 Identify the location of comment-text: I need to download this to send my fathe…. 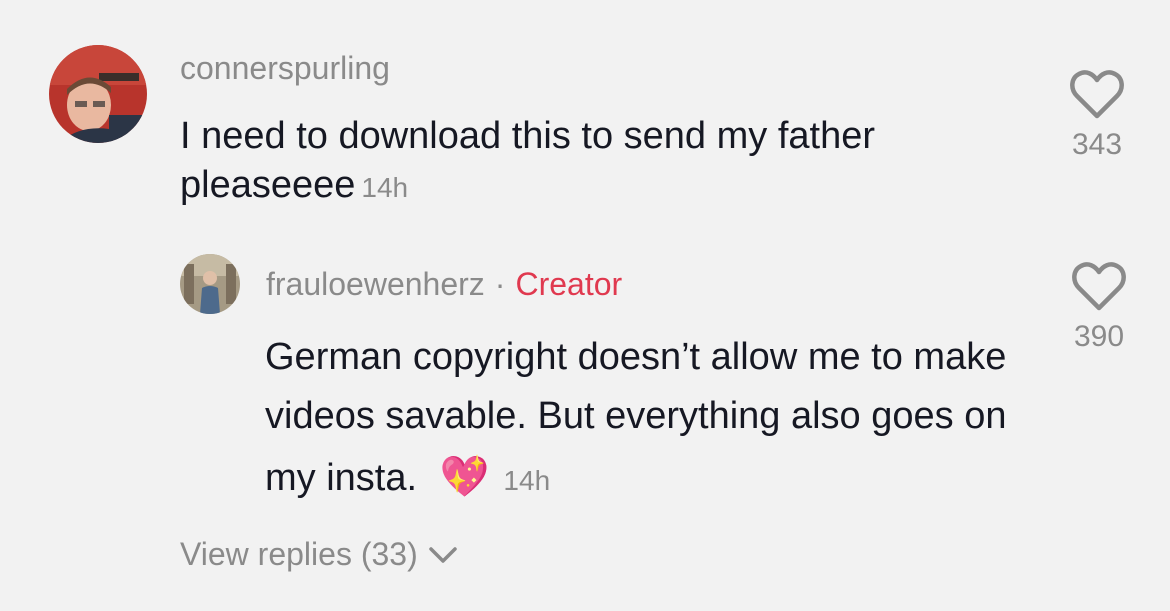
(600, 160).